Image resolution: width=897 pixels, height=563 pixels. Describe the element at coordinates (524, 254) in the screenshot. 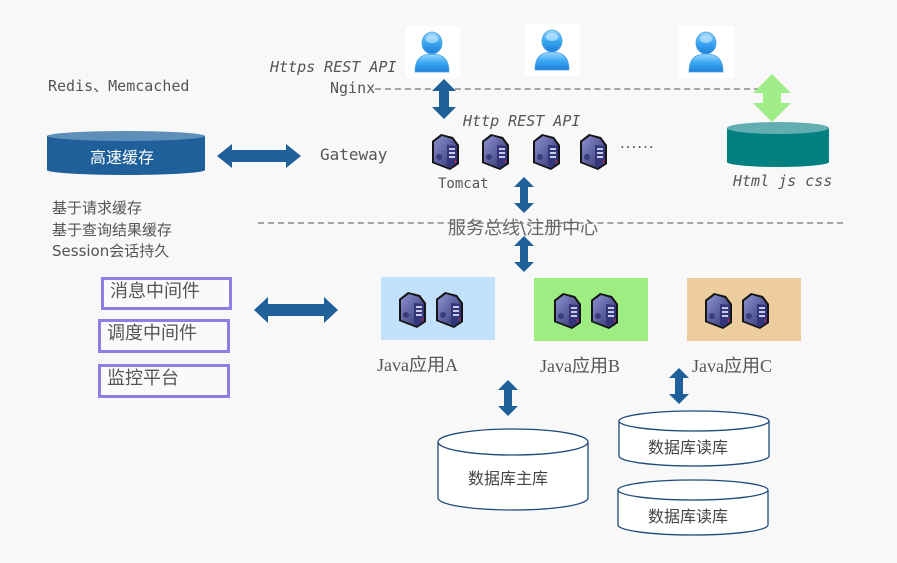

I see `bus-apps-arrow` at that location.